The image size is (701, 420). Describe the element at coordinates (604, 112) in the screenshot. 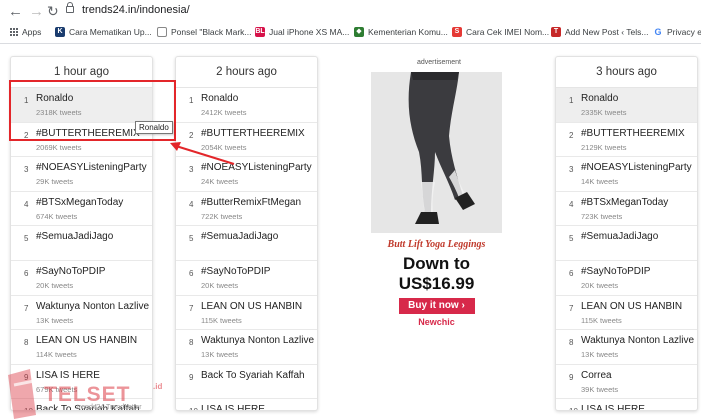

I see `tweet-count: 2335K tweets` at that location.